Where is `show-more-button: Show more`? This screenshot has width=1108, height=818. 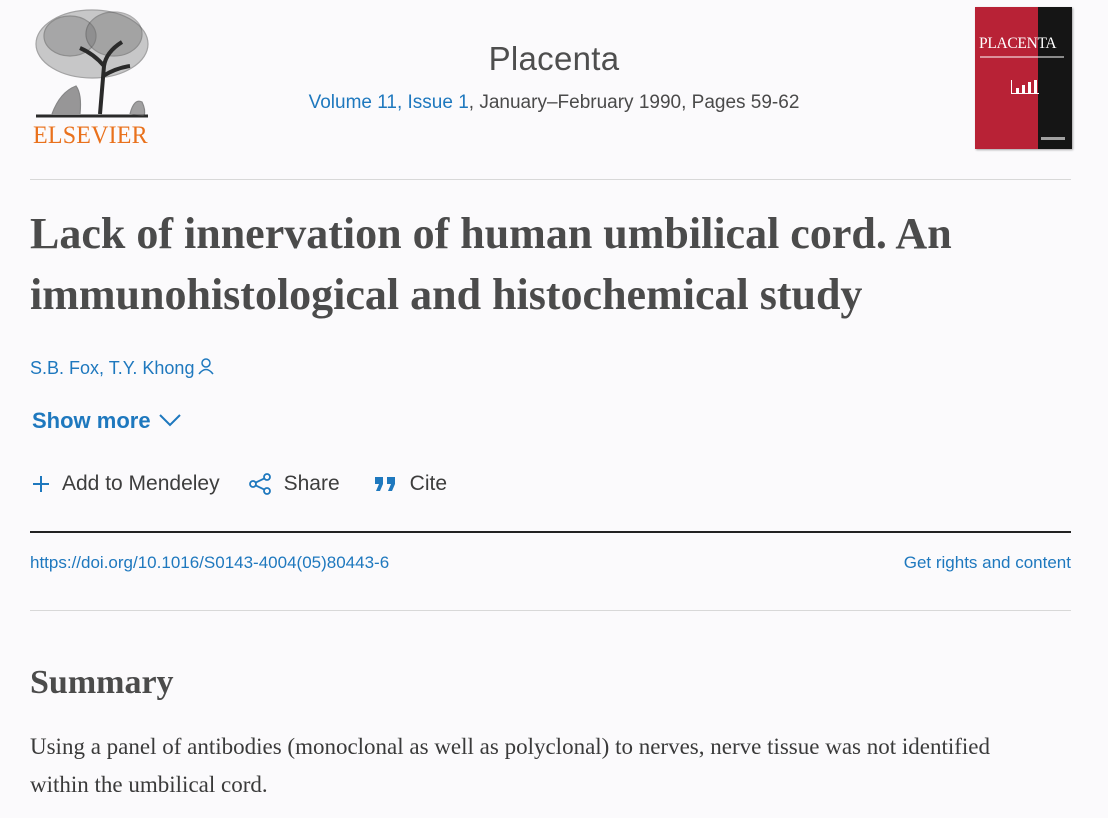 show-more-button: Show more is located at coordinates (106, 421).